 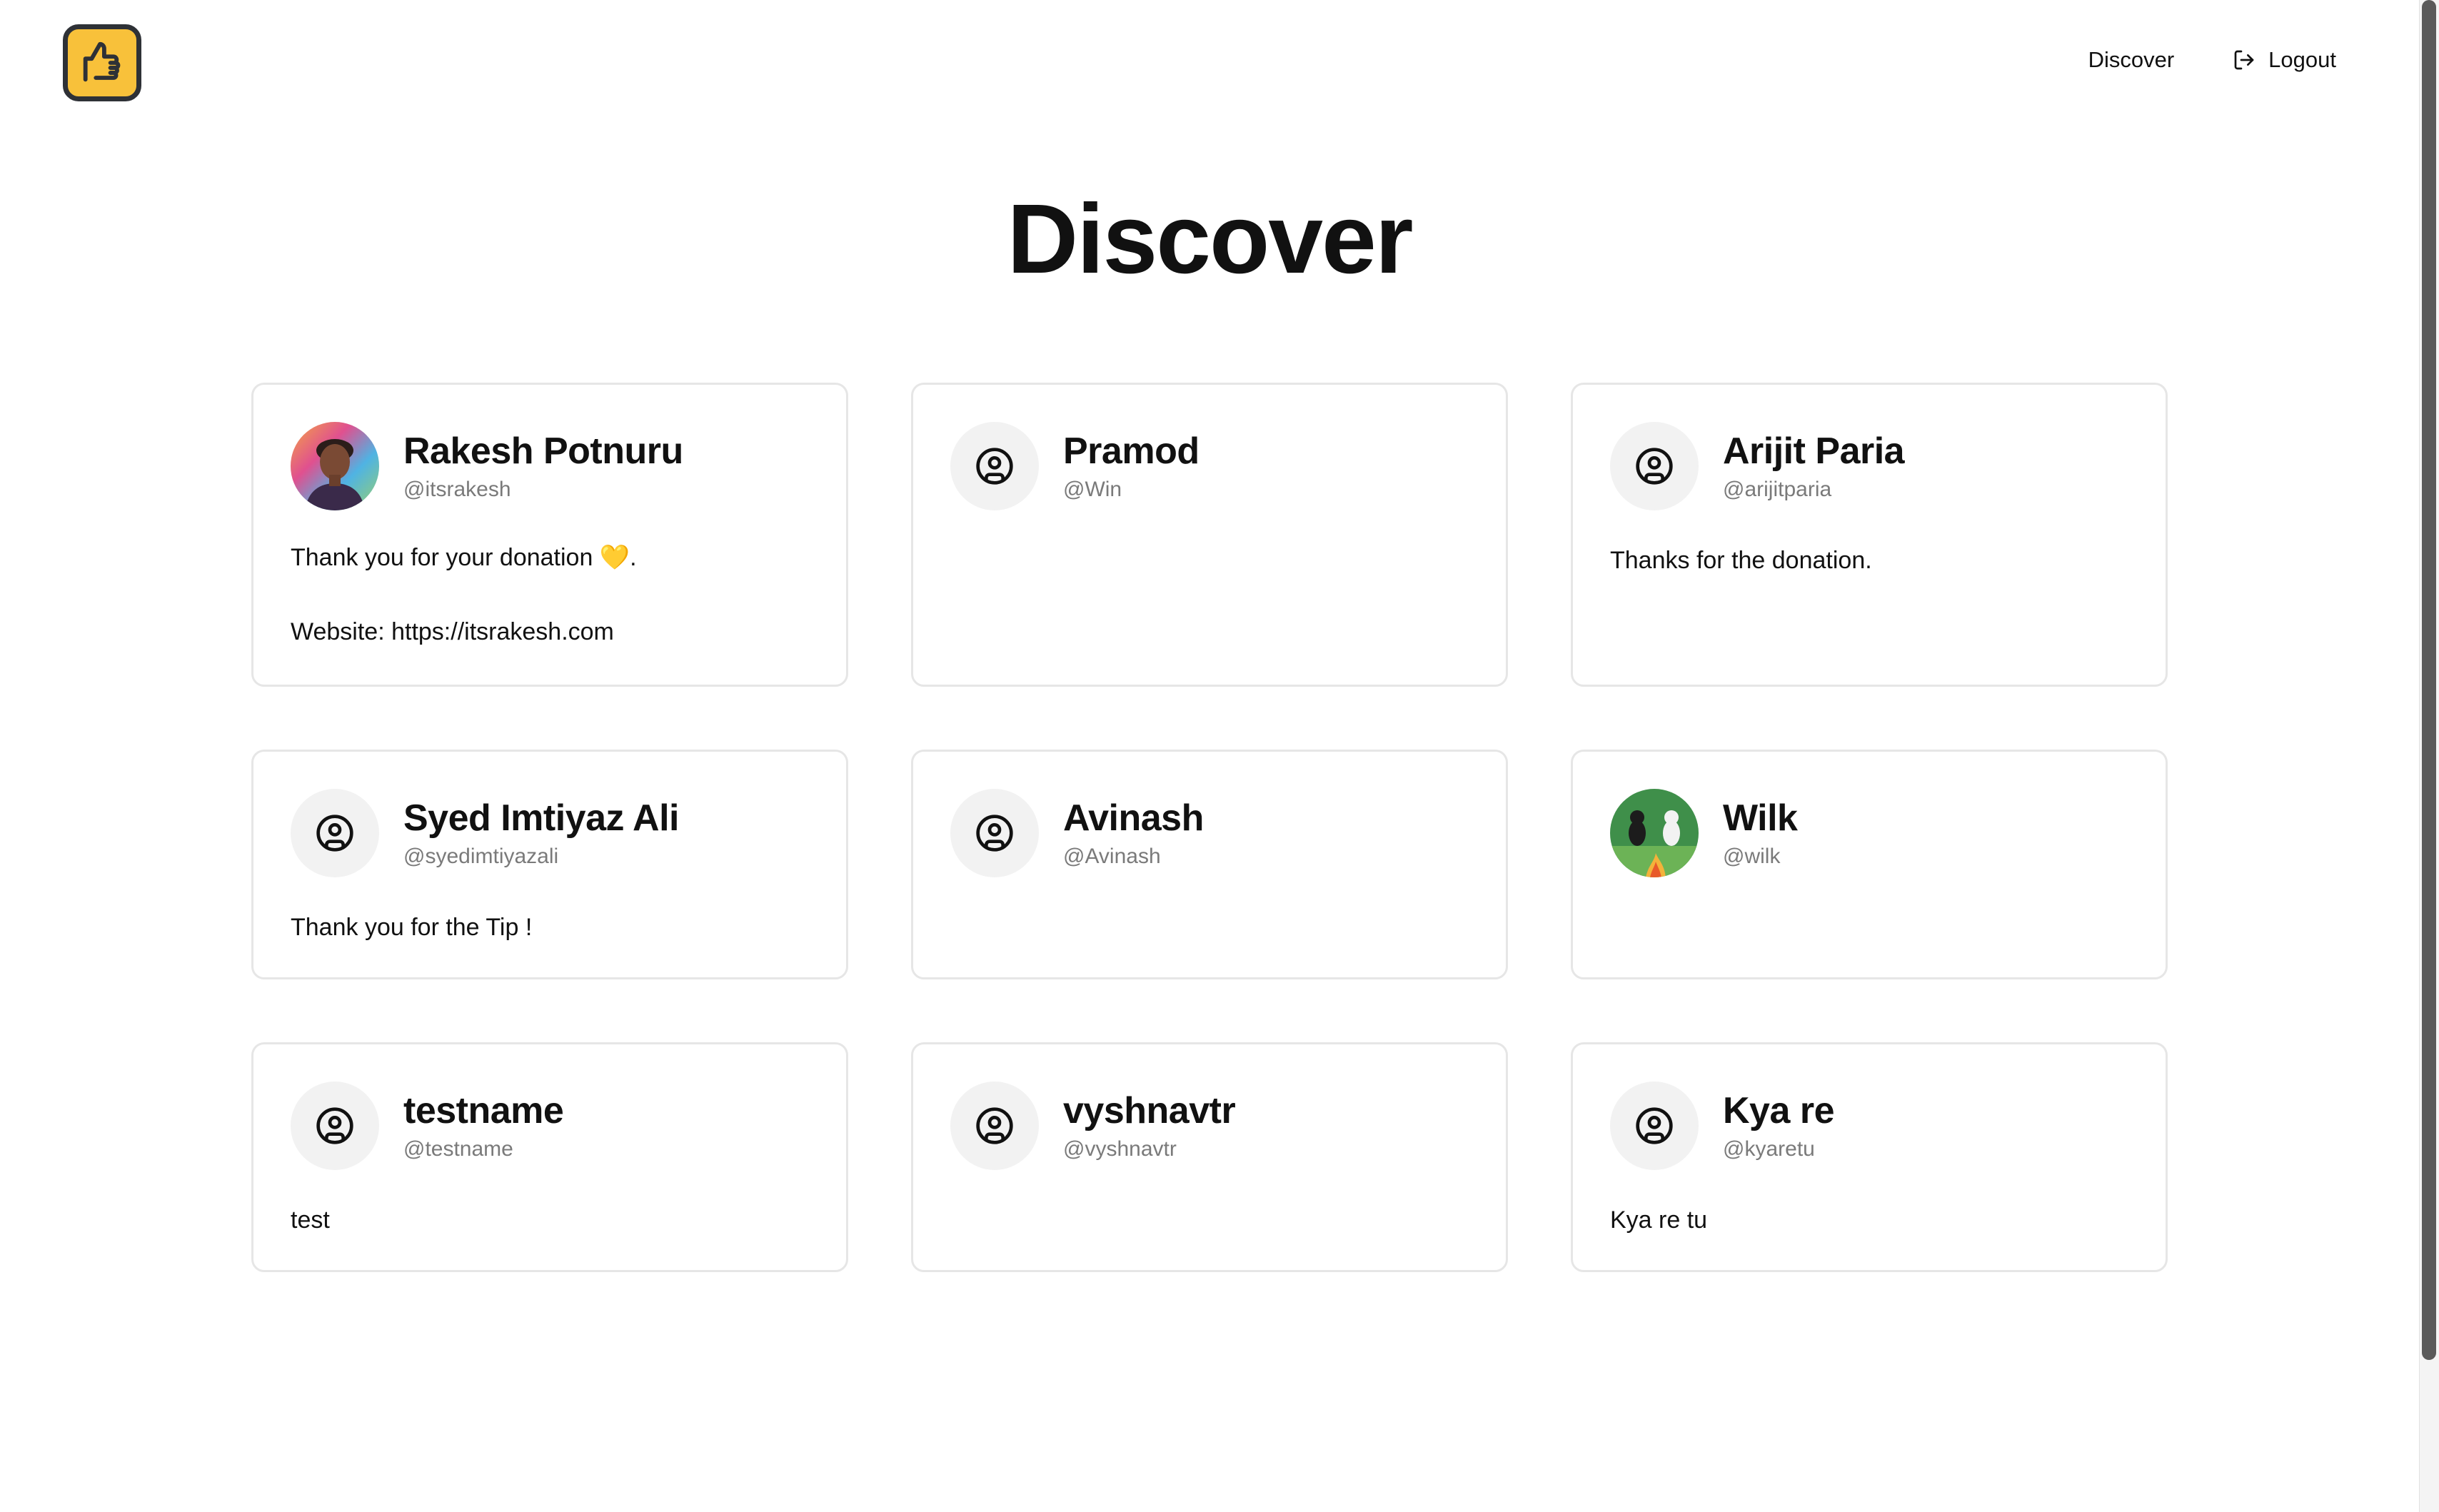 What do you see at coordinates (310, 1220) in the screenshot?
I see `creator-bio: test` at bounding box center [310, 1220].